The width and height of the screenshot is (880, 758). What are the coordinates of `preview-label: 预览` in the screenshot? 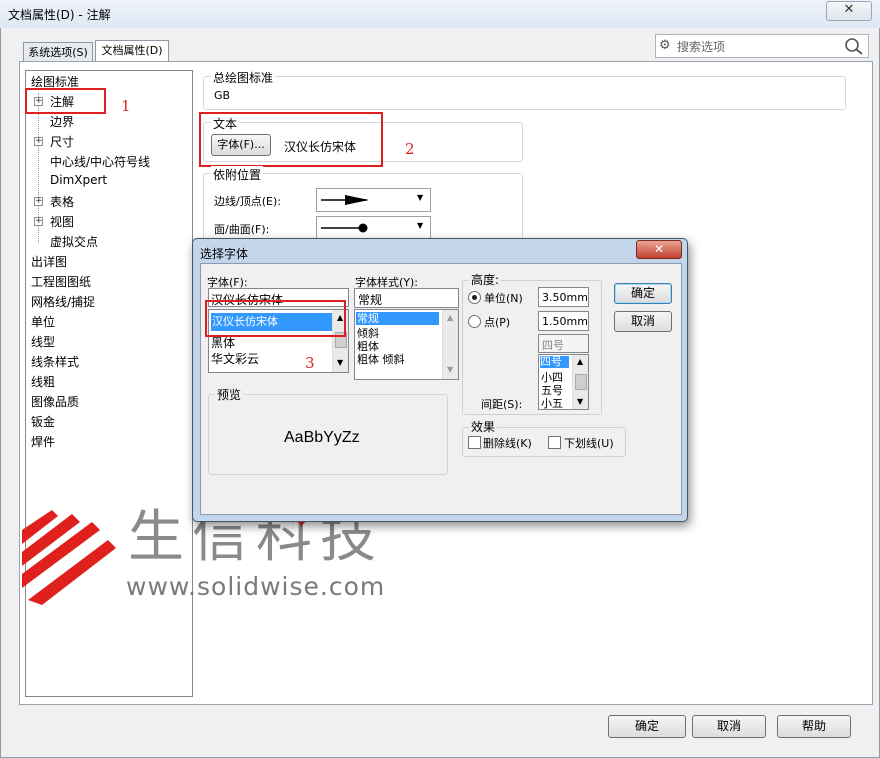 It's located at (229, 394).